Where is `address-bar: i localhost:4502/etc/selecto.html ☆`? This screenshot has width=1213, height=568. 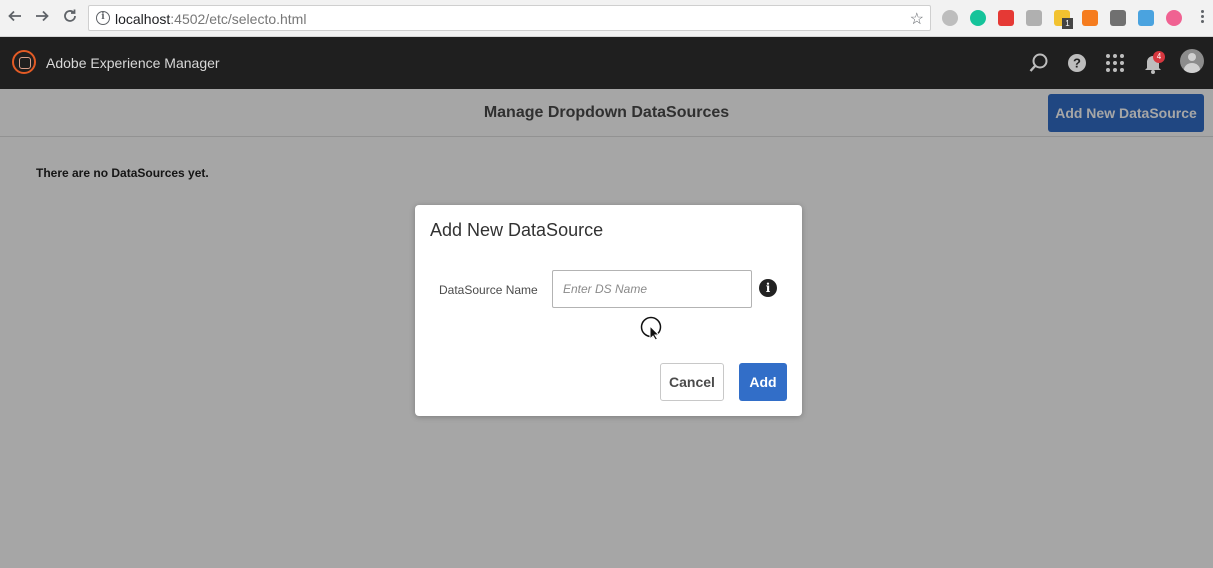 address-bar: i localhost:4502/etc/selecto.html ☆ is located at coordinates (509, 18).